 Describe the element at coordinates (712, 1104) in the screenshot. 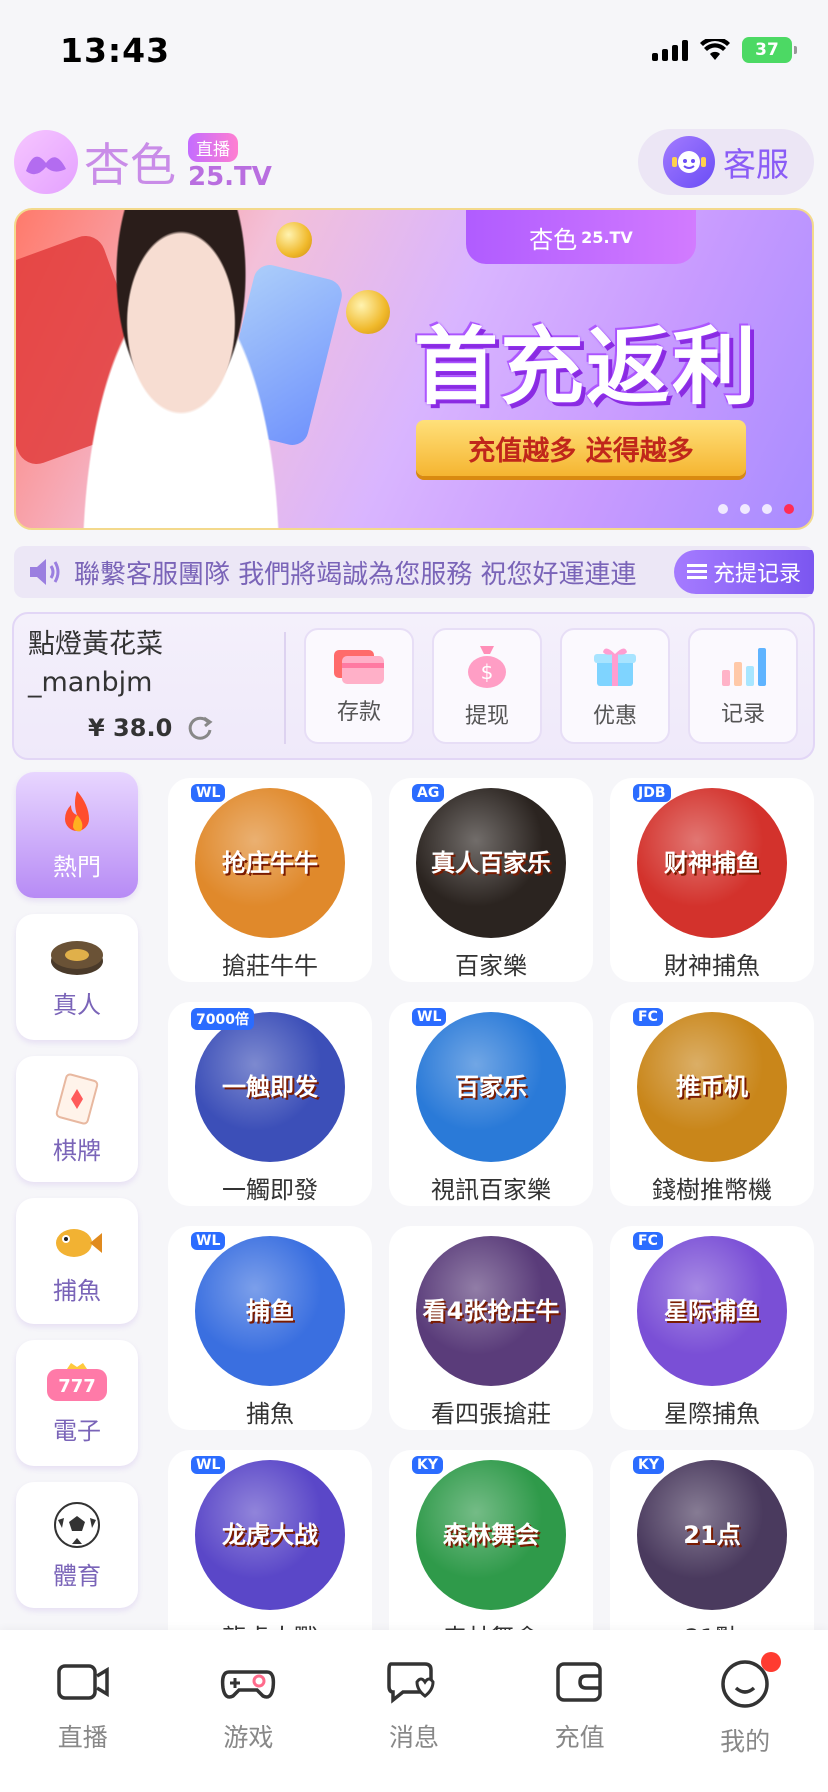

I see `game-card: FC 推币机 錢樹推幣機` at that location.